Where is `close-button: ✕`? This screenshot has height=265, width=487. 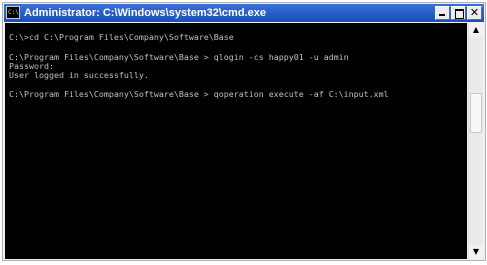
close-button: ✕ is located at coordinates (474, 13).